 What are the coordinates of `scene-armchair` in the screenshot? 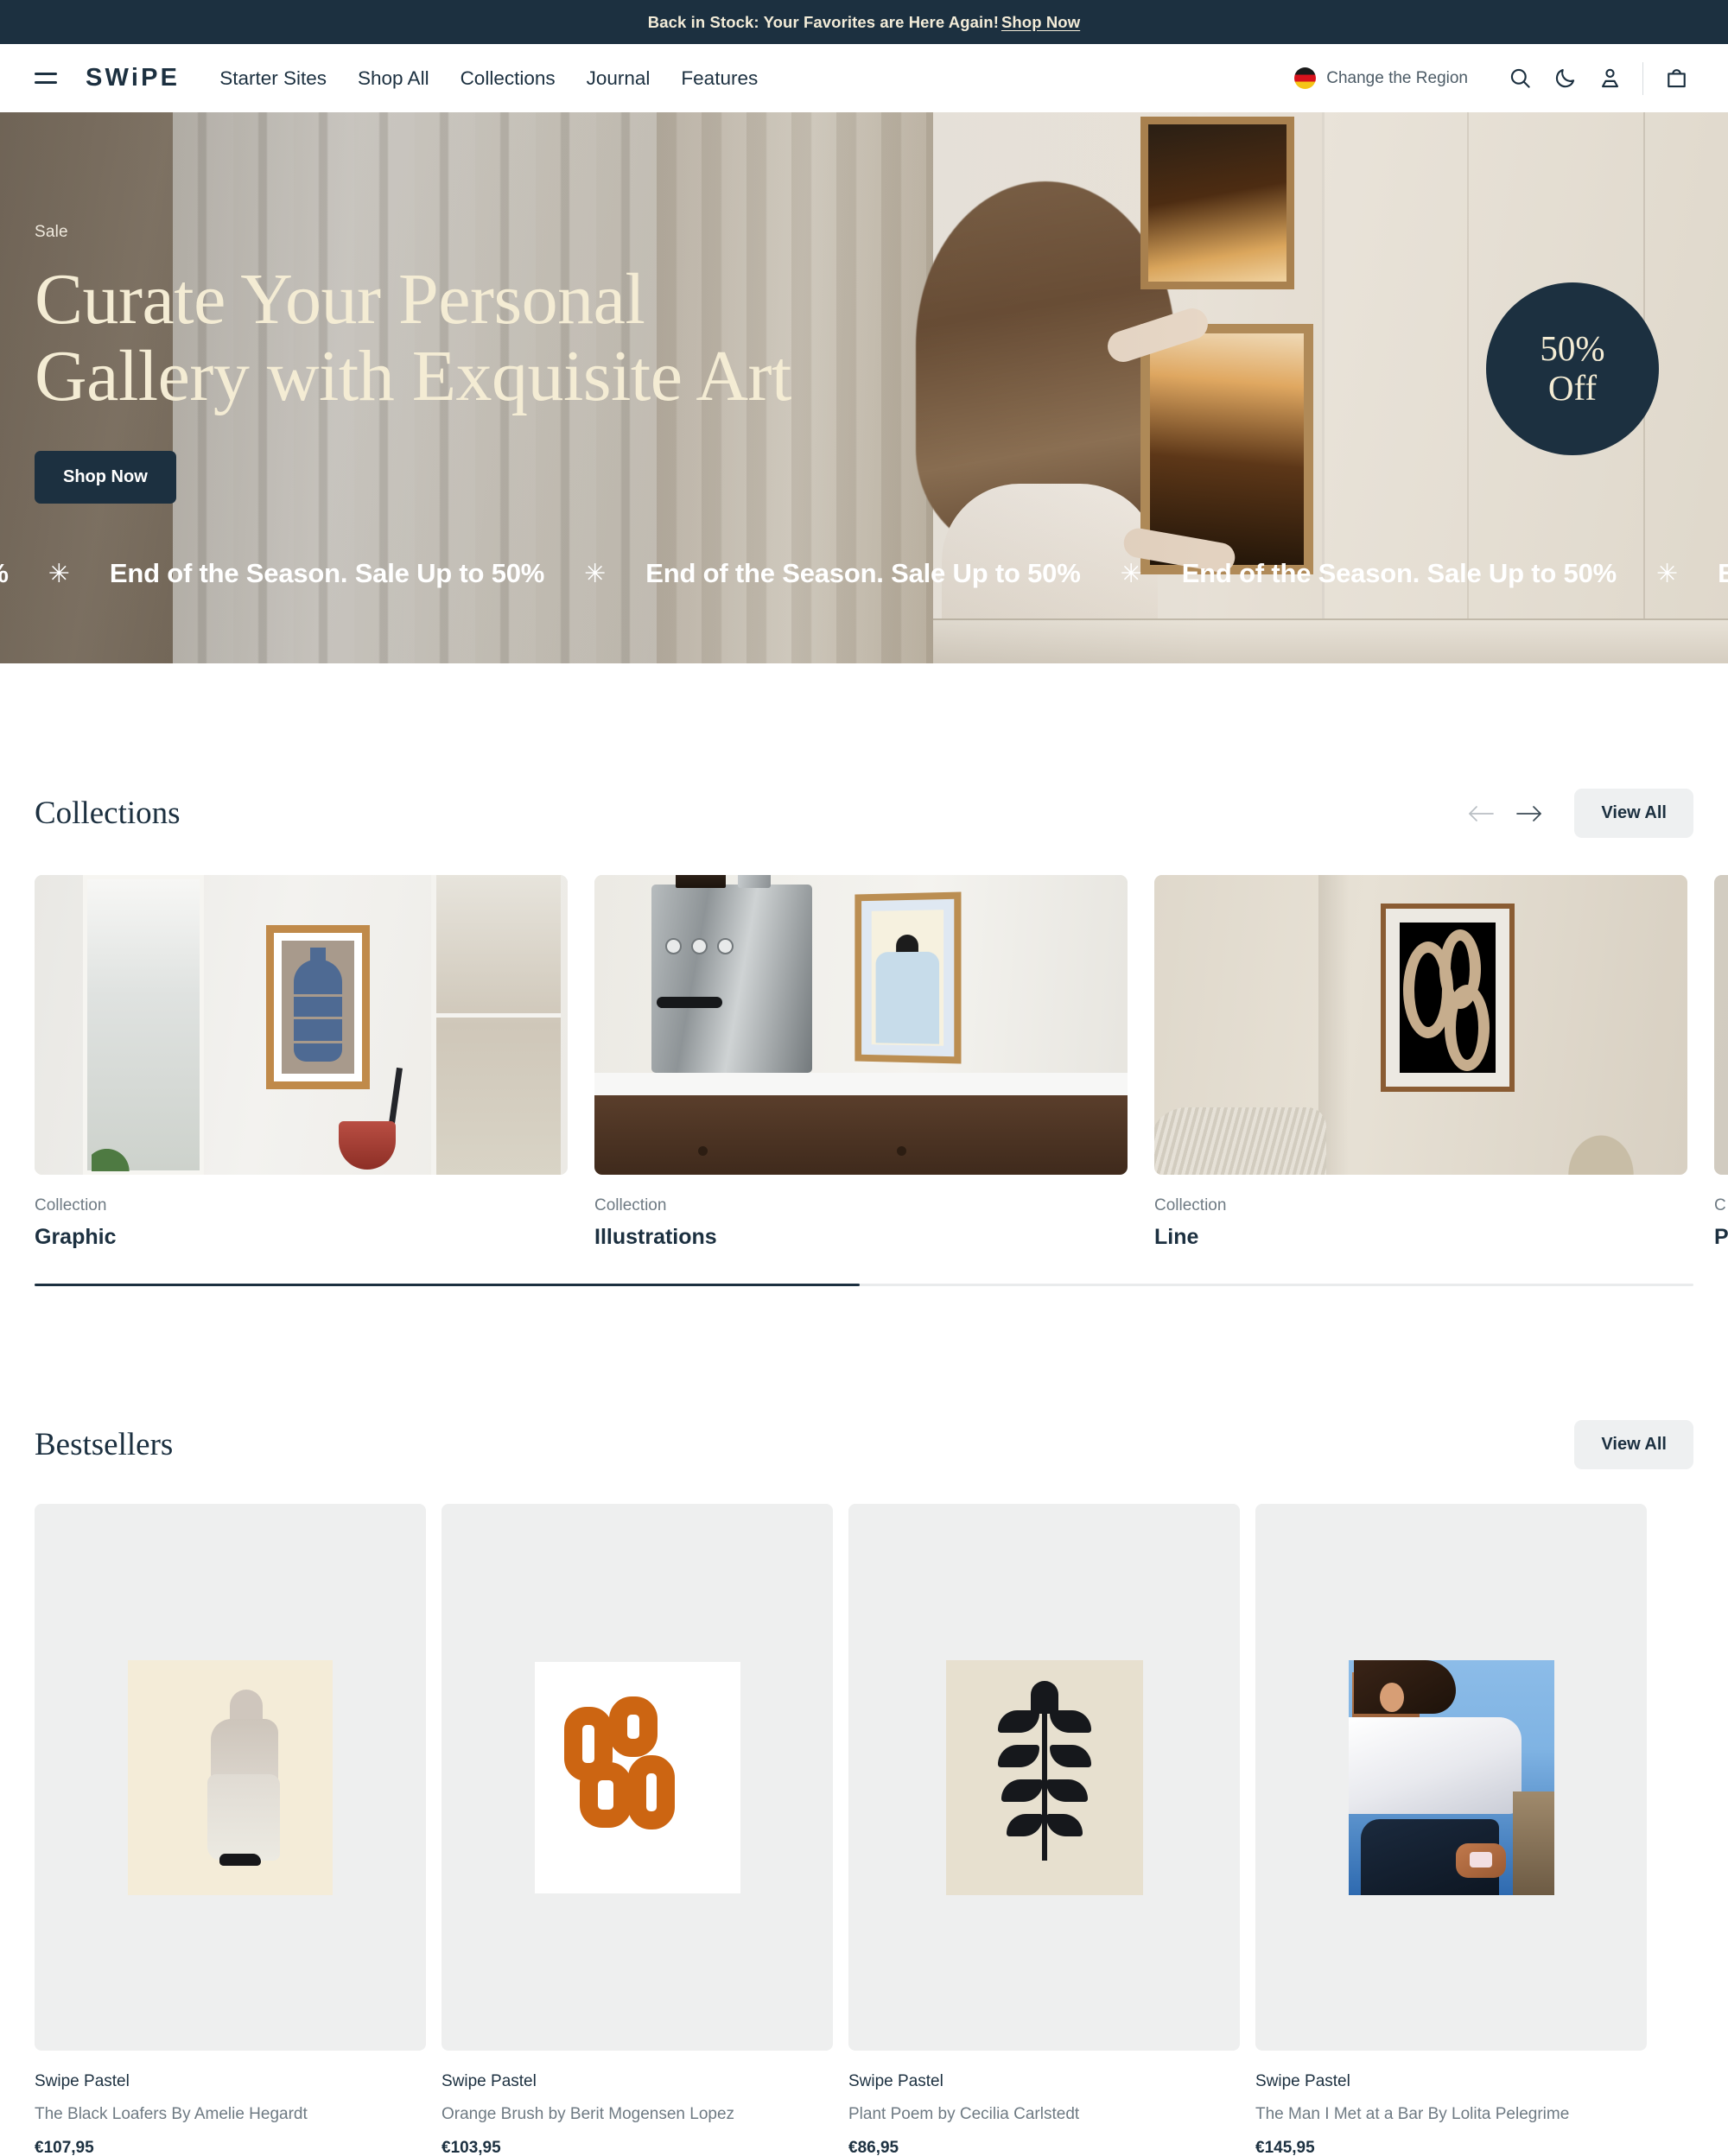 It's located at (1240, 1141).